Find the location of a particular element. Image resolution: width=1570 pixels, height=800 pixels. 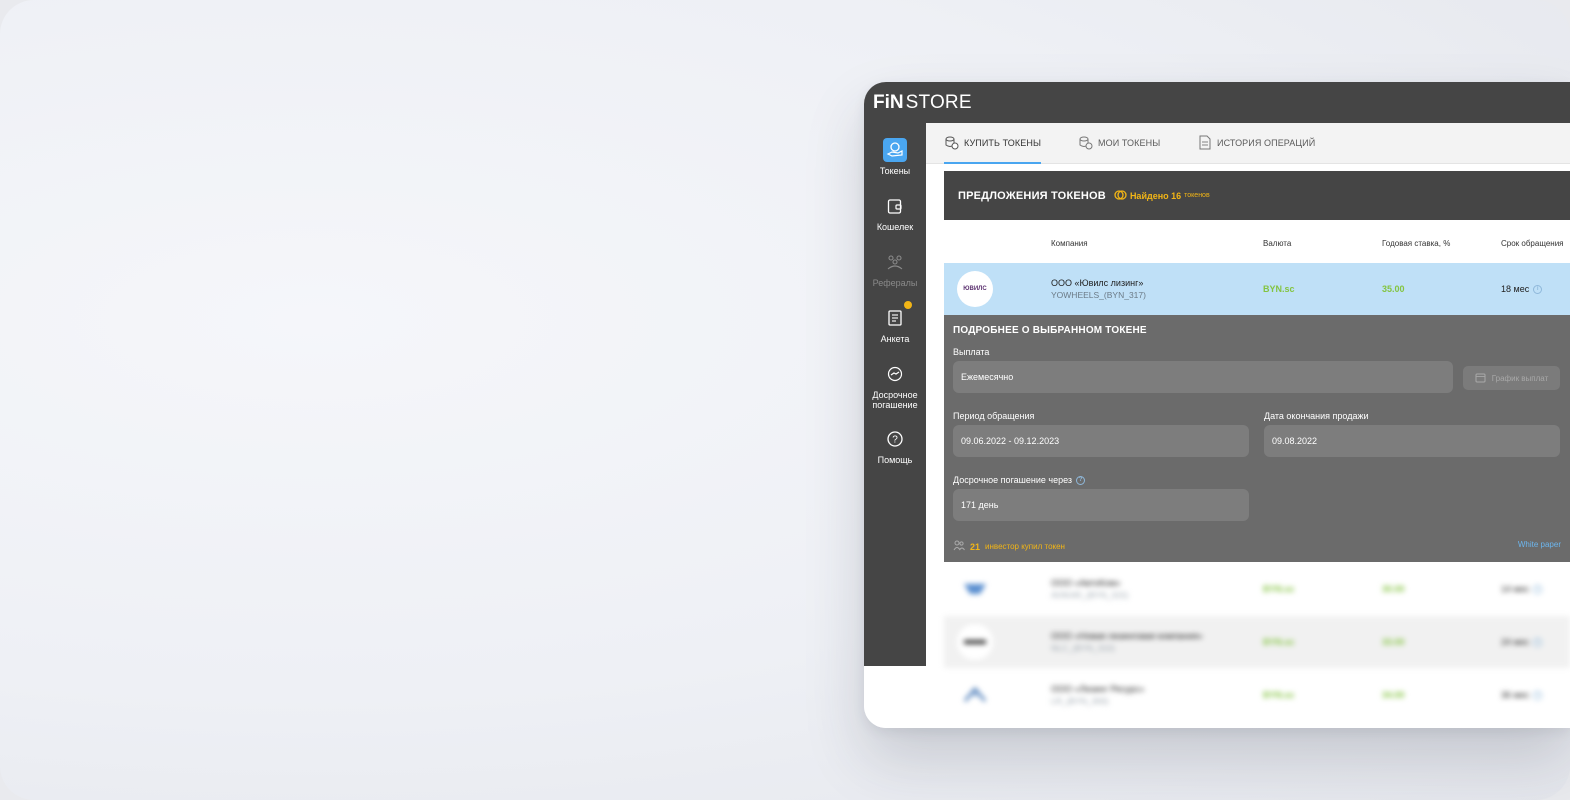

sidebar-item-wallet: Кошелек is located at coordinates (895, 213).